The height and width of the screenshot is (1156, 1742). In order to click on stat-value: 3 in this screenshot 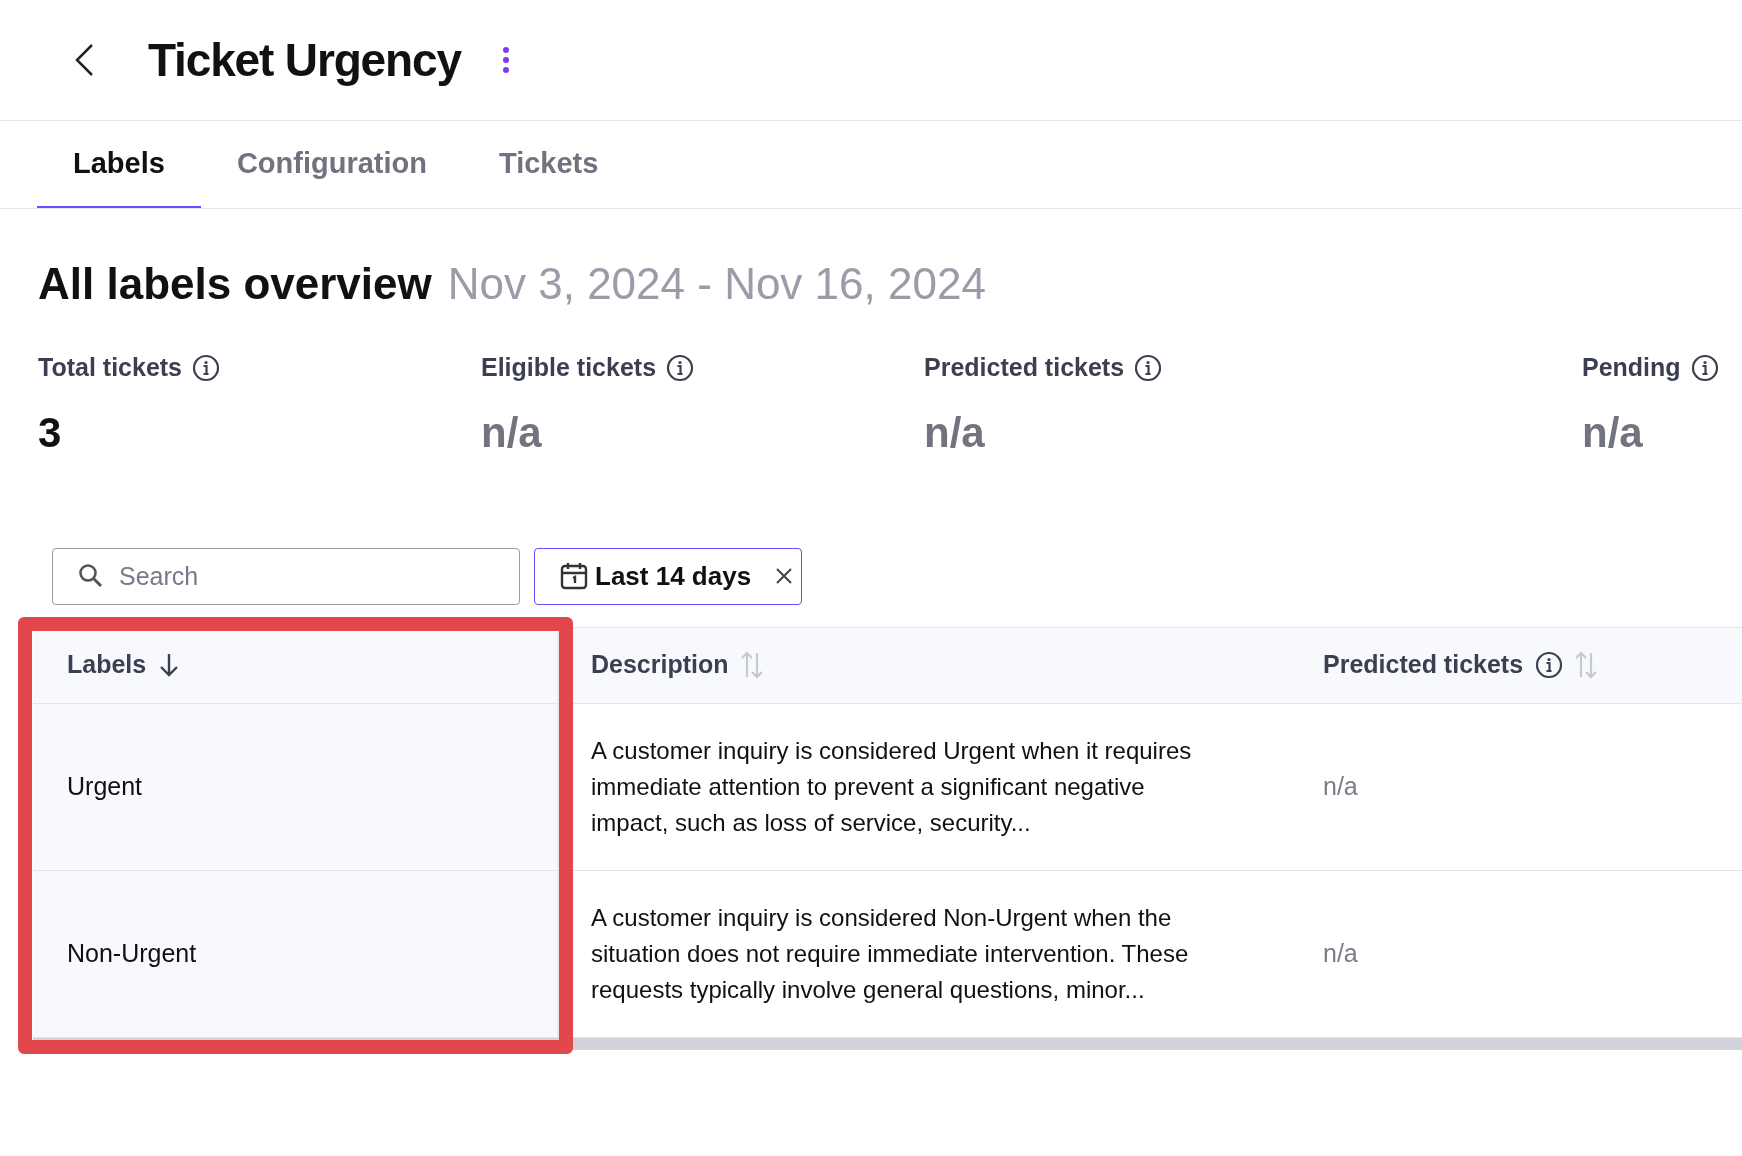, I will do `click(50, 432)`.